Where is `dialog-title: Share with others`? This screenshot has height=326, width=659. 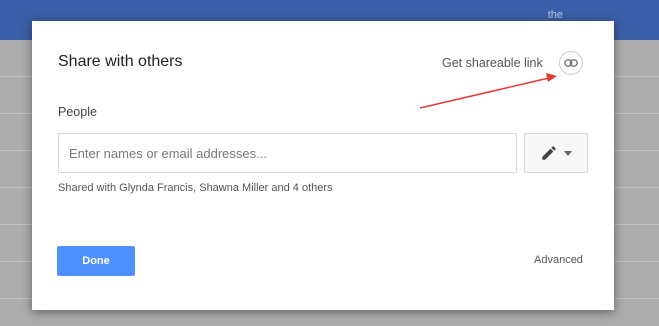 dialog-title: Share with others is located at coordinates (120, 61).